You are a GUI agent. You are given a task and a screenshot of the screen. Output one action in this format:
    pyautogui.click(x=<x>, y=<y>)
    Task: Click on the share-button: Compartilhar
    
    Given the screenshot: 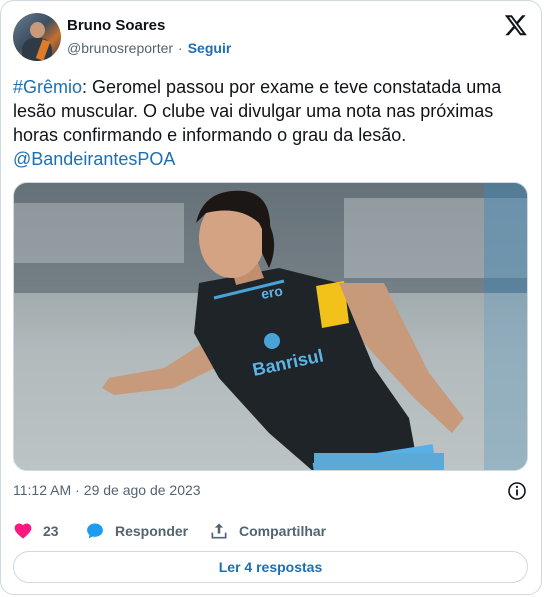 What is the action you would take?
    pyautogui.click(x=267, y=531)
    